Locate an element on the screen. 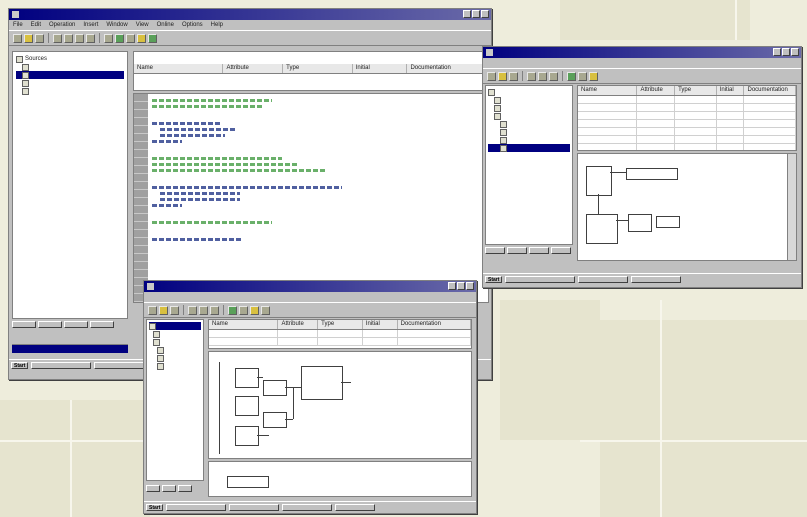 Image resolution: width=807 pixels, height=517 pixels. menu-view: View is located at coordinates (142, 25).